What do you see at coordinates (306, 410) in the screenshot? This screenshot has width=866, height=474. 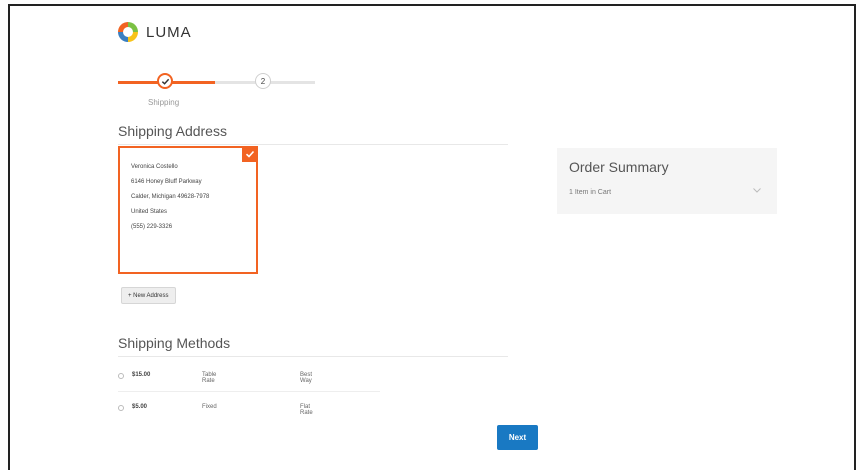 I see `carrier-title: Flat Rate` at bounding box center [306, 410].